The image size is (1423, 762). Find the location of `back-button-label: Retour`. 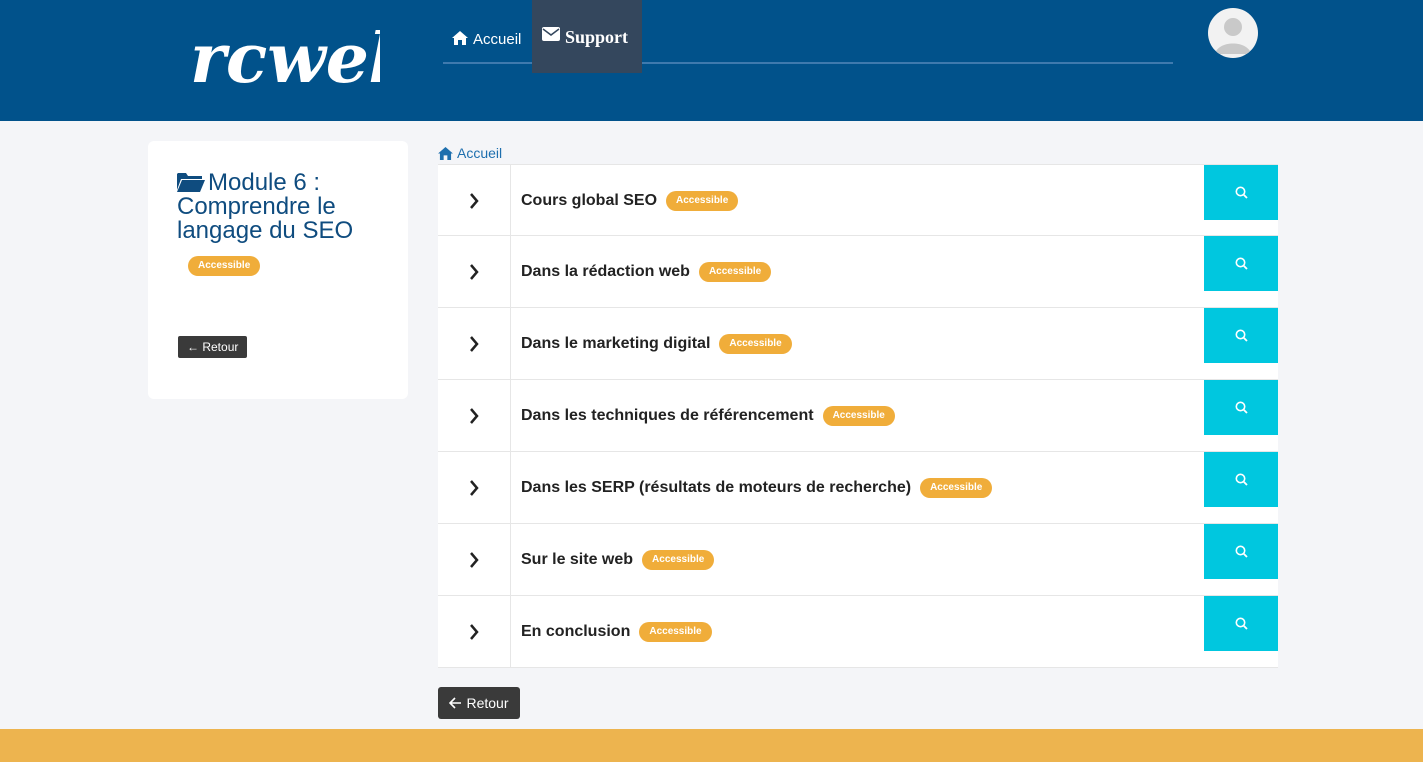

back-button-label: Retour is located at coordinates (487, 703).